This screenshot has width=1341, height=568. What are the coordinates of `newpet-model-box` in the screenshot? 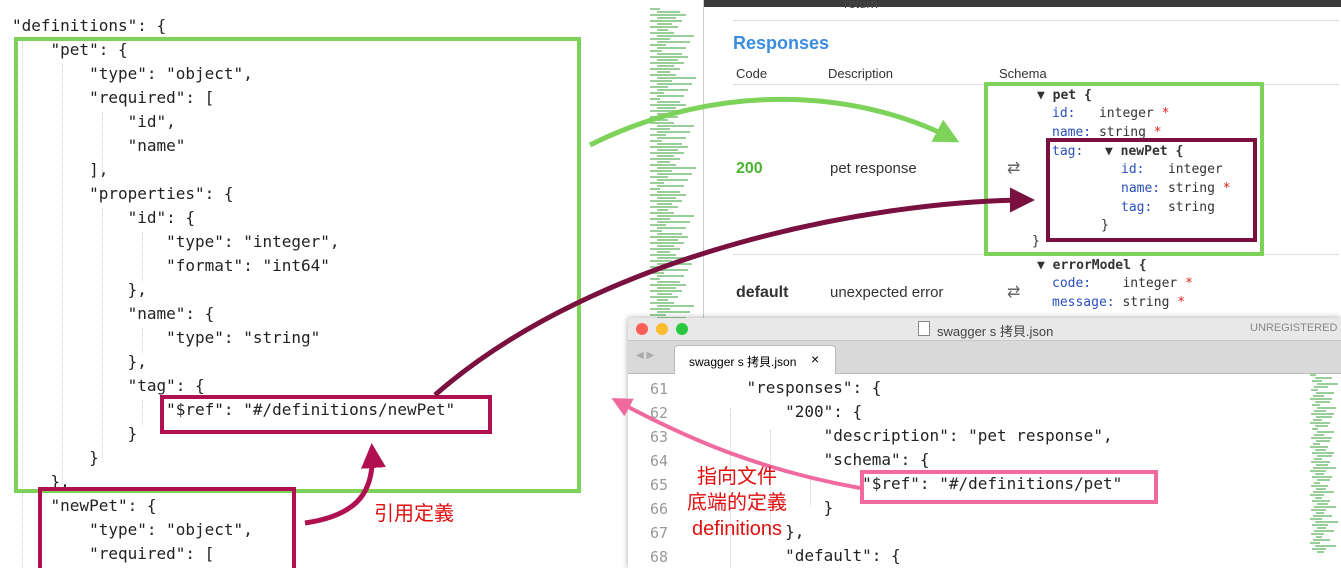 It's located at (1151, 190).